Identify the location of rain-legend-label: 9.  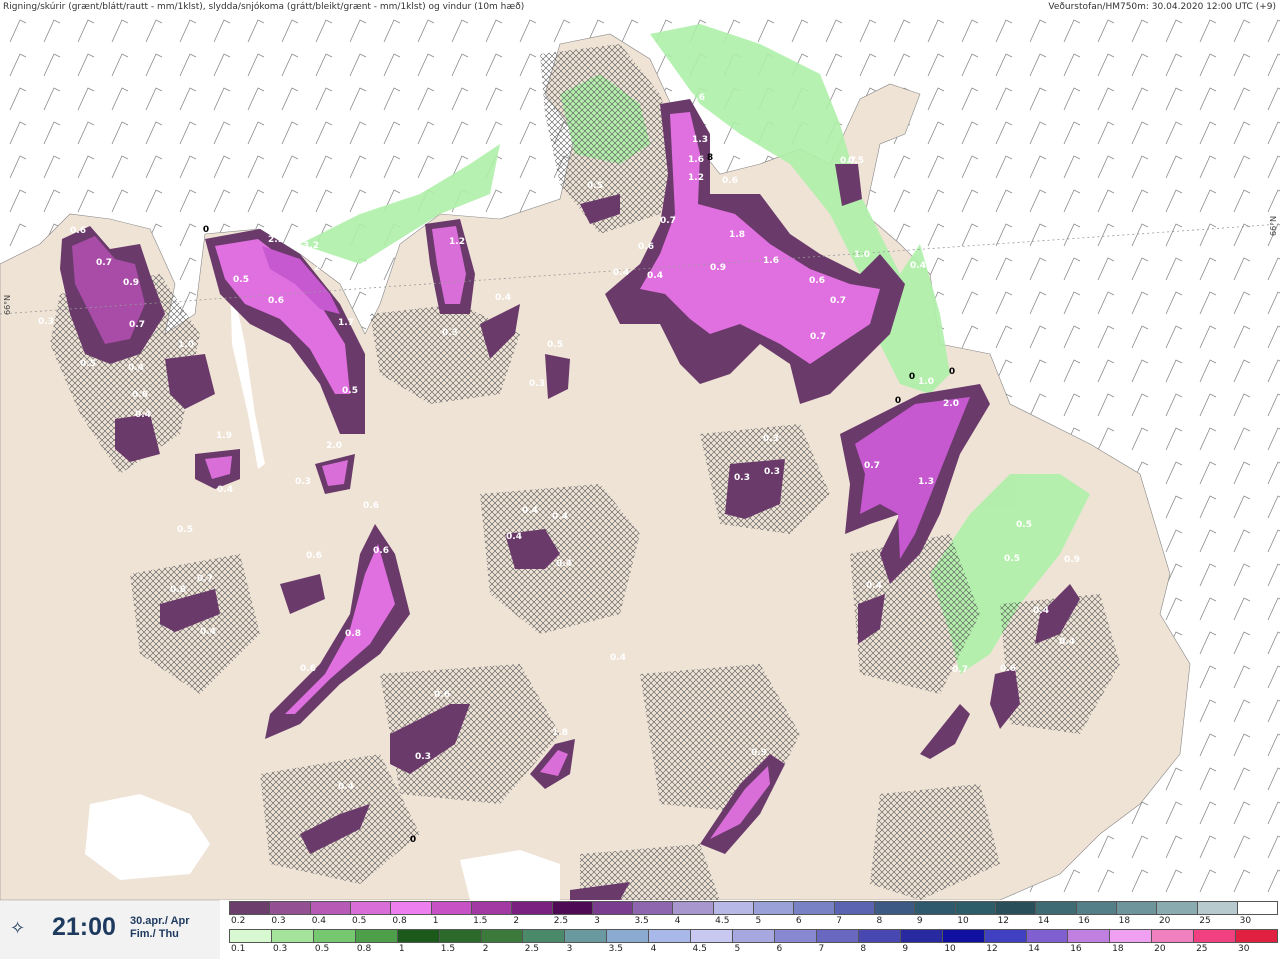
(905, 949).